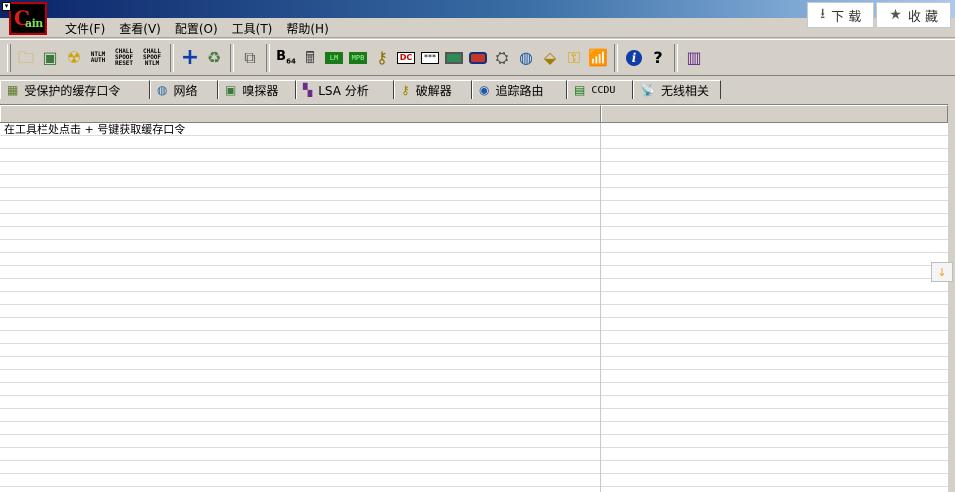 The image size is (955, 492). I want to click on chall-spoof-reset-button: CHALL SPOOF RESET, so click(124, 58).